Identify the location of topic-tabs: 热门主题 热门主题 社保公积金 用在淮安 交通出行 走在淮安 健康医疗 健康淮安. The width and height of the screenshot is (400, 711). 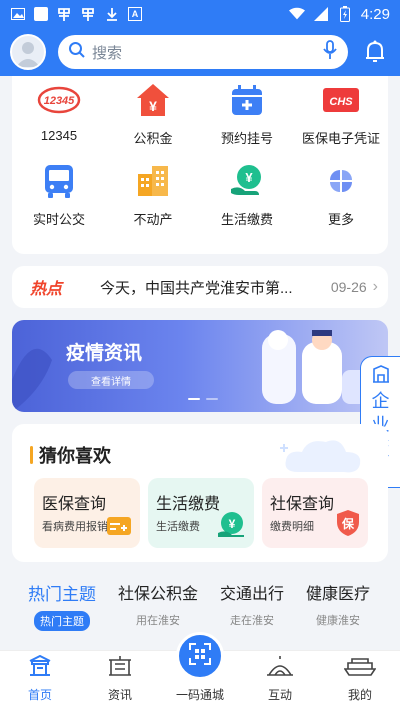
(200, 605).